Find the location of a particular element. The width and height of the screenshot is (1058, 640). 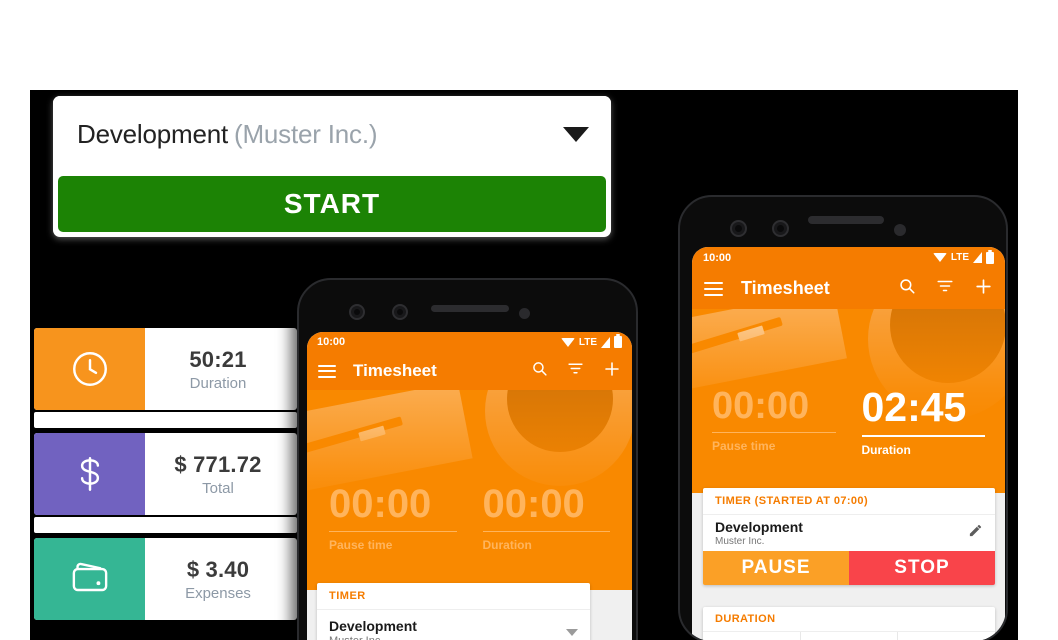

timer-card-middle: TIMER Development Muster Inc. is located at coordinates (453, 611).